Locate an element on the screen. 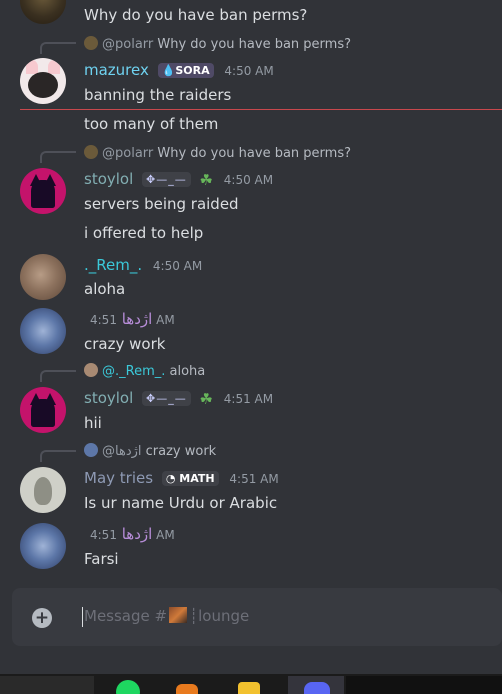 The image size is (502, 694). new-messages-divider is located at coordinates (261, 109).